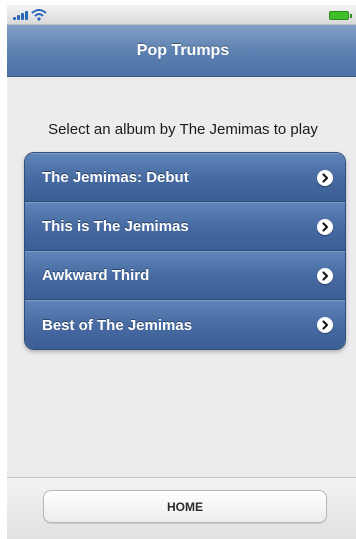  I want to click on status-bar, so click(181, 15).